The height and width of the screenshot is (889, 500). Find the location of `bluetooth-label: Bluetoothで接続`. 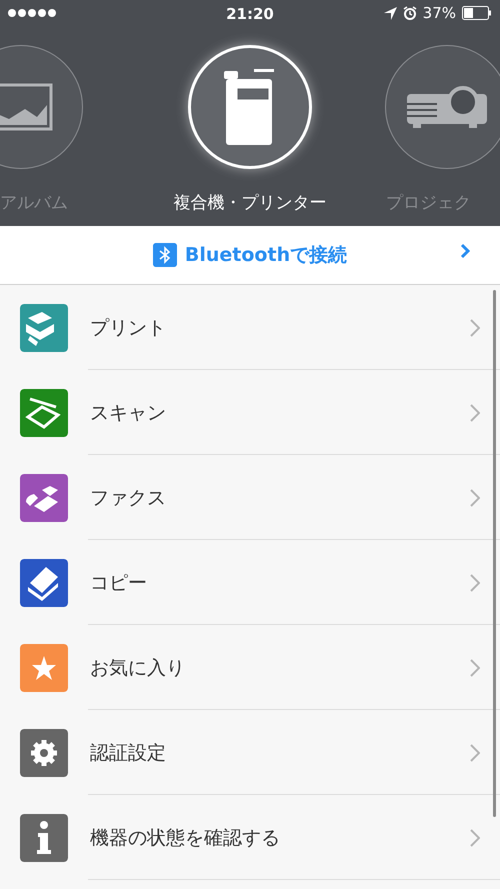

bluetooth-label: Bluetoothで接続 is located at coordinates (266, 255).